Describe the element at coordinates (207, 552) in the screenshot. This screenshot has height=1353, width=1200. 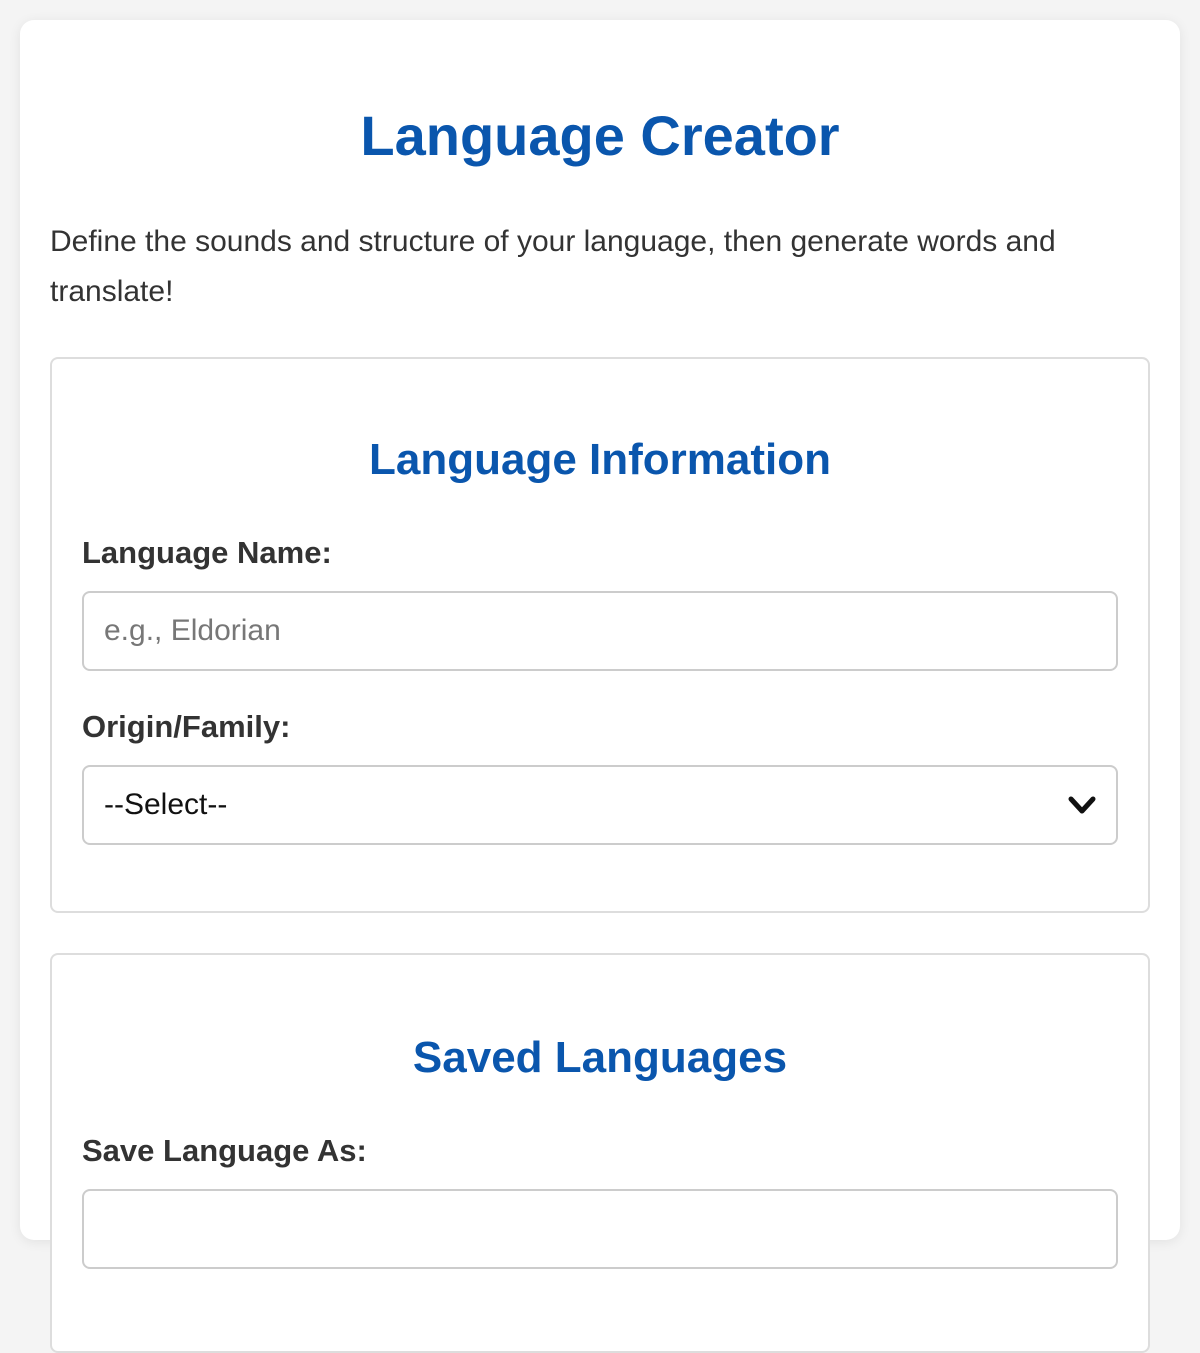
I see `language-name-label: Language Name:` at that location.